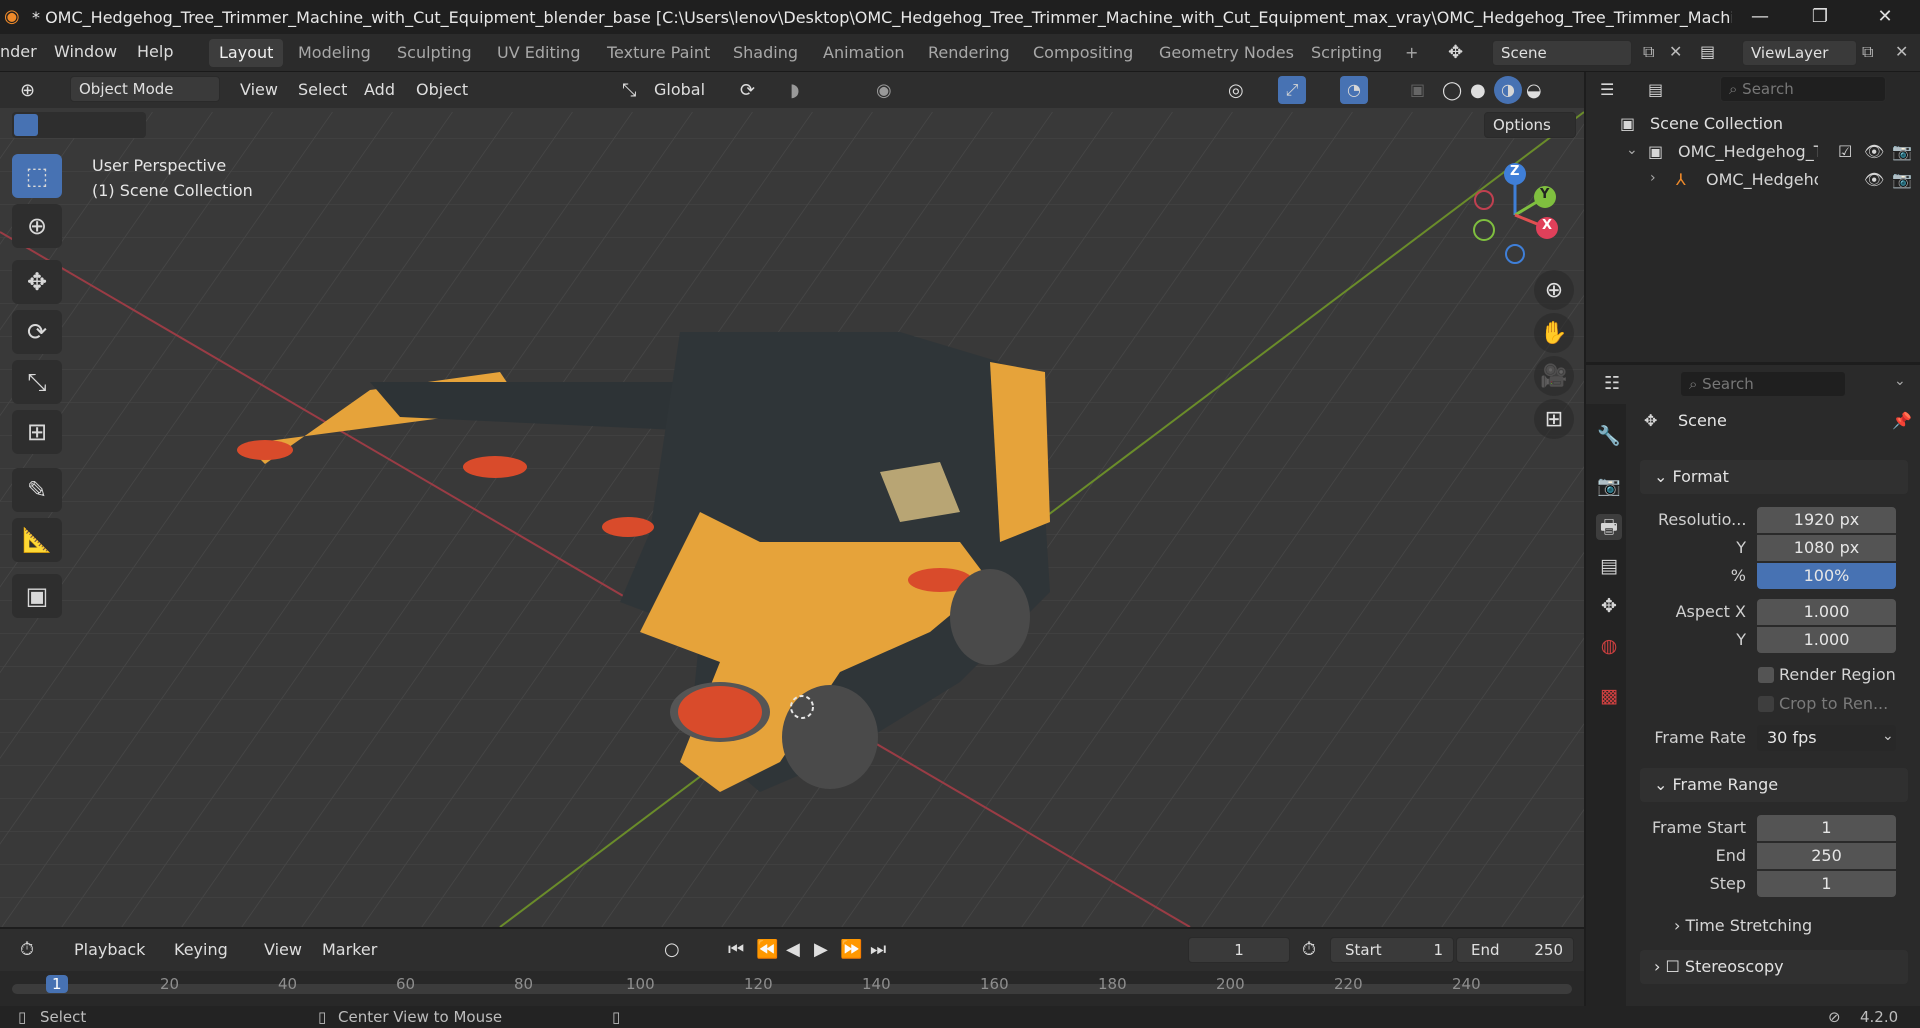 This screenshot has width=1920, height=1028. What do you see at coordinates (1774, 477) in the screenshot?
I see `format-panel-header: ⌄ Format` at bounding box center [1774, 477].